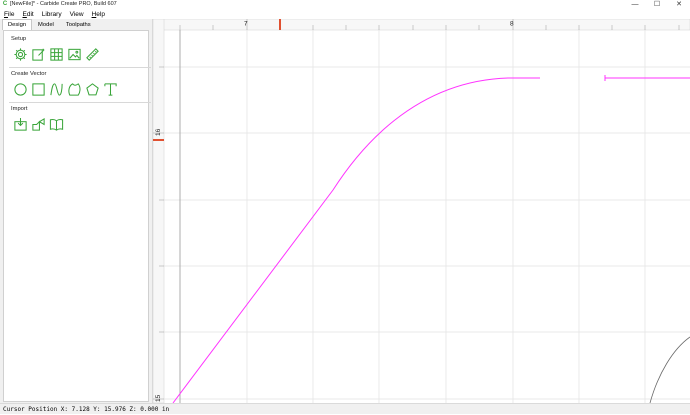 The height and width of the screenshot is (415, 690). I want to click on ruler-label-x-8: 8, so click(512, 24).